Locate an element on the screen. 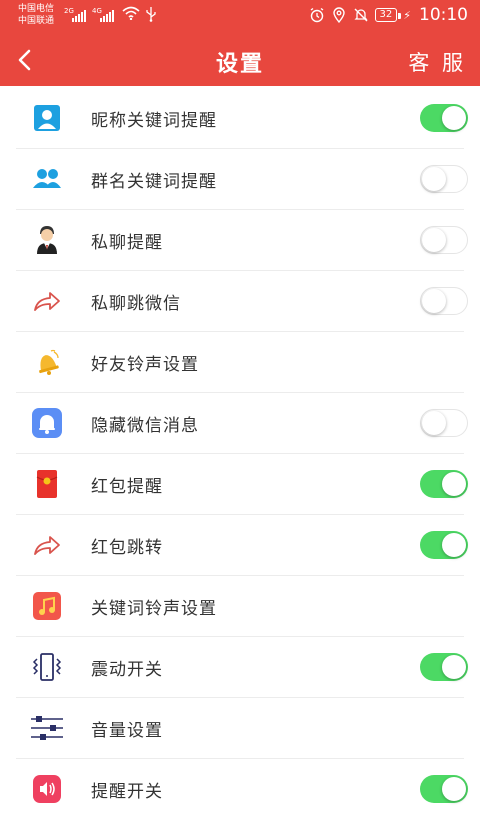 Image resolution: width=480 pixels, height=819 pixels. settings-row: 群名关键词提醒 is located at coordinates (242, 179).